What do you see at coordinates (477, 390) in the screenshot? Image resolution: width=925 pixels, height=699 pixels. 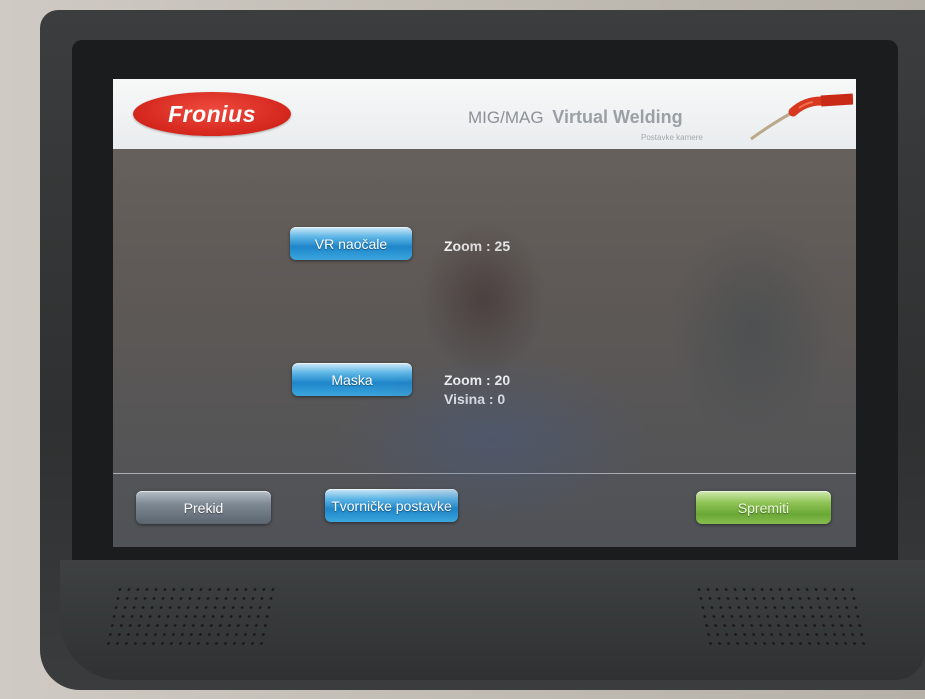 I see `mask-info: Zoom : 20 Visina : 0` at bounding box center [477, 390].